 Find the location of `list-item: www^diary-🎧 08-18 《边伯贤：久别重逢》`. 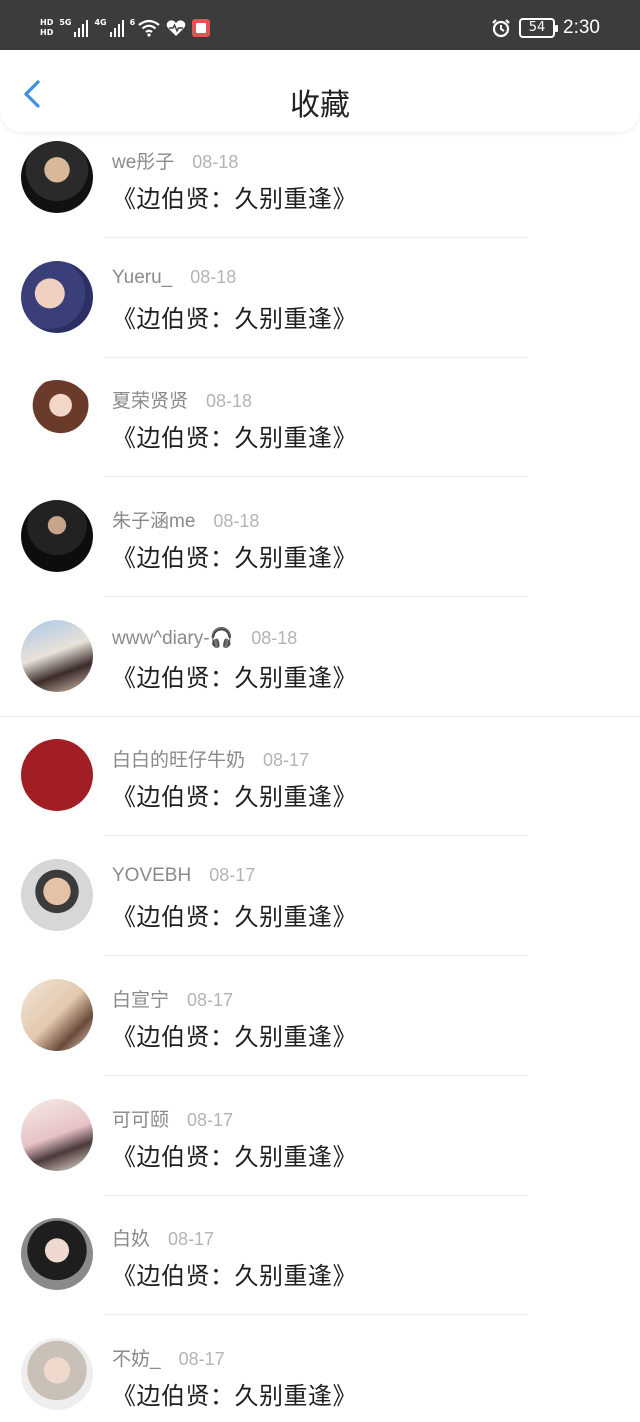

list-item: www^diary-🎧 08-18 《边伯贤：久别重逢》 is located at coordinates (320, 672).